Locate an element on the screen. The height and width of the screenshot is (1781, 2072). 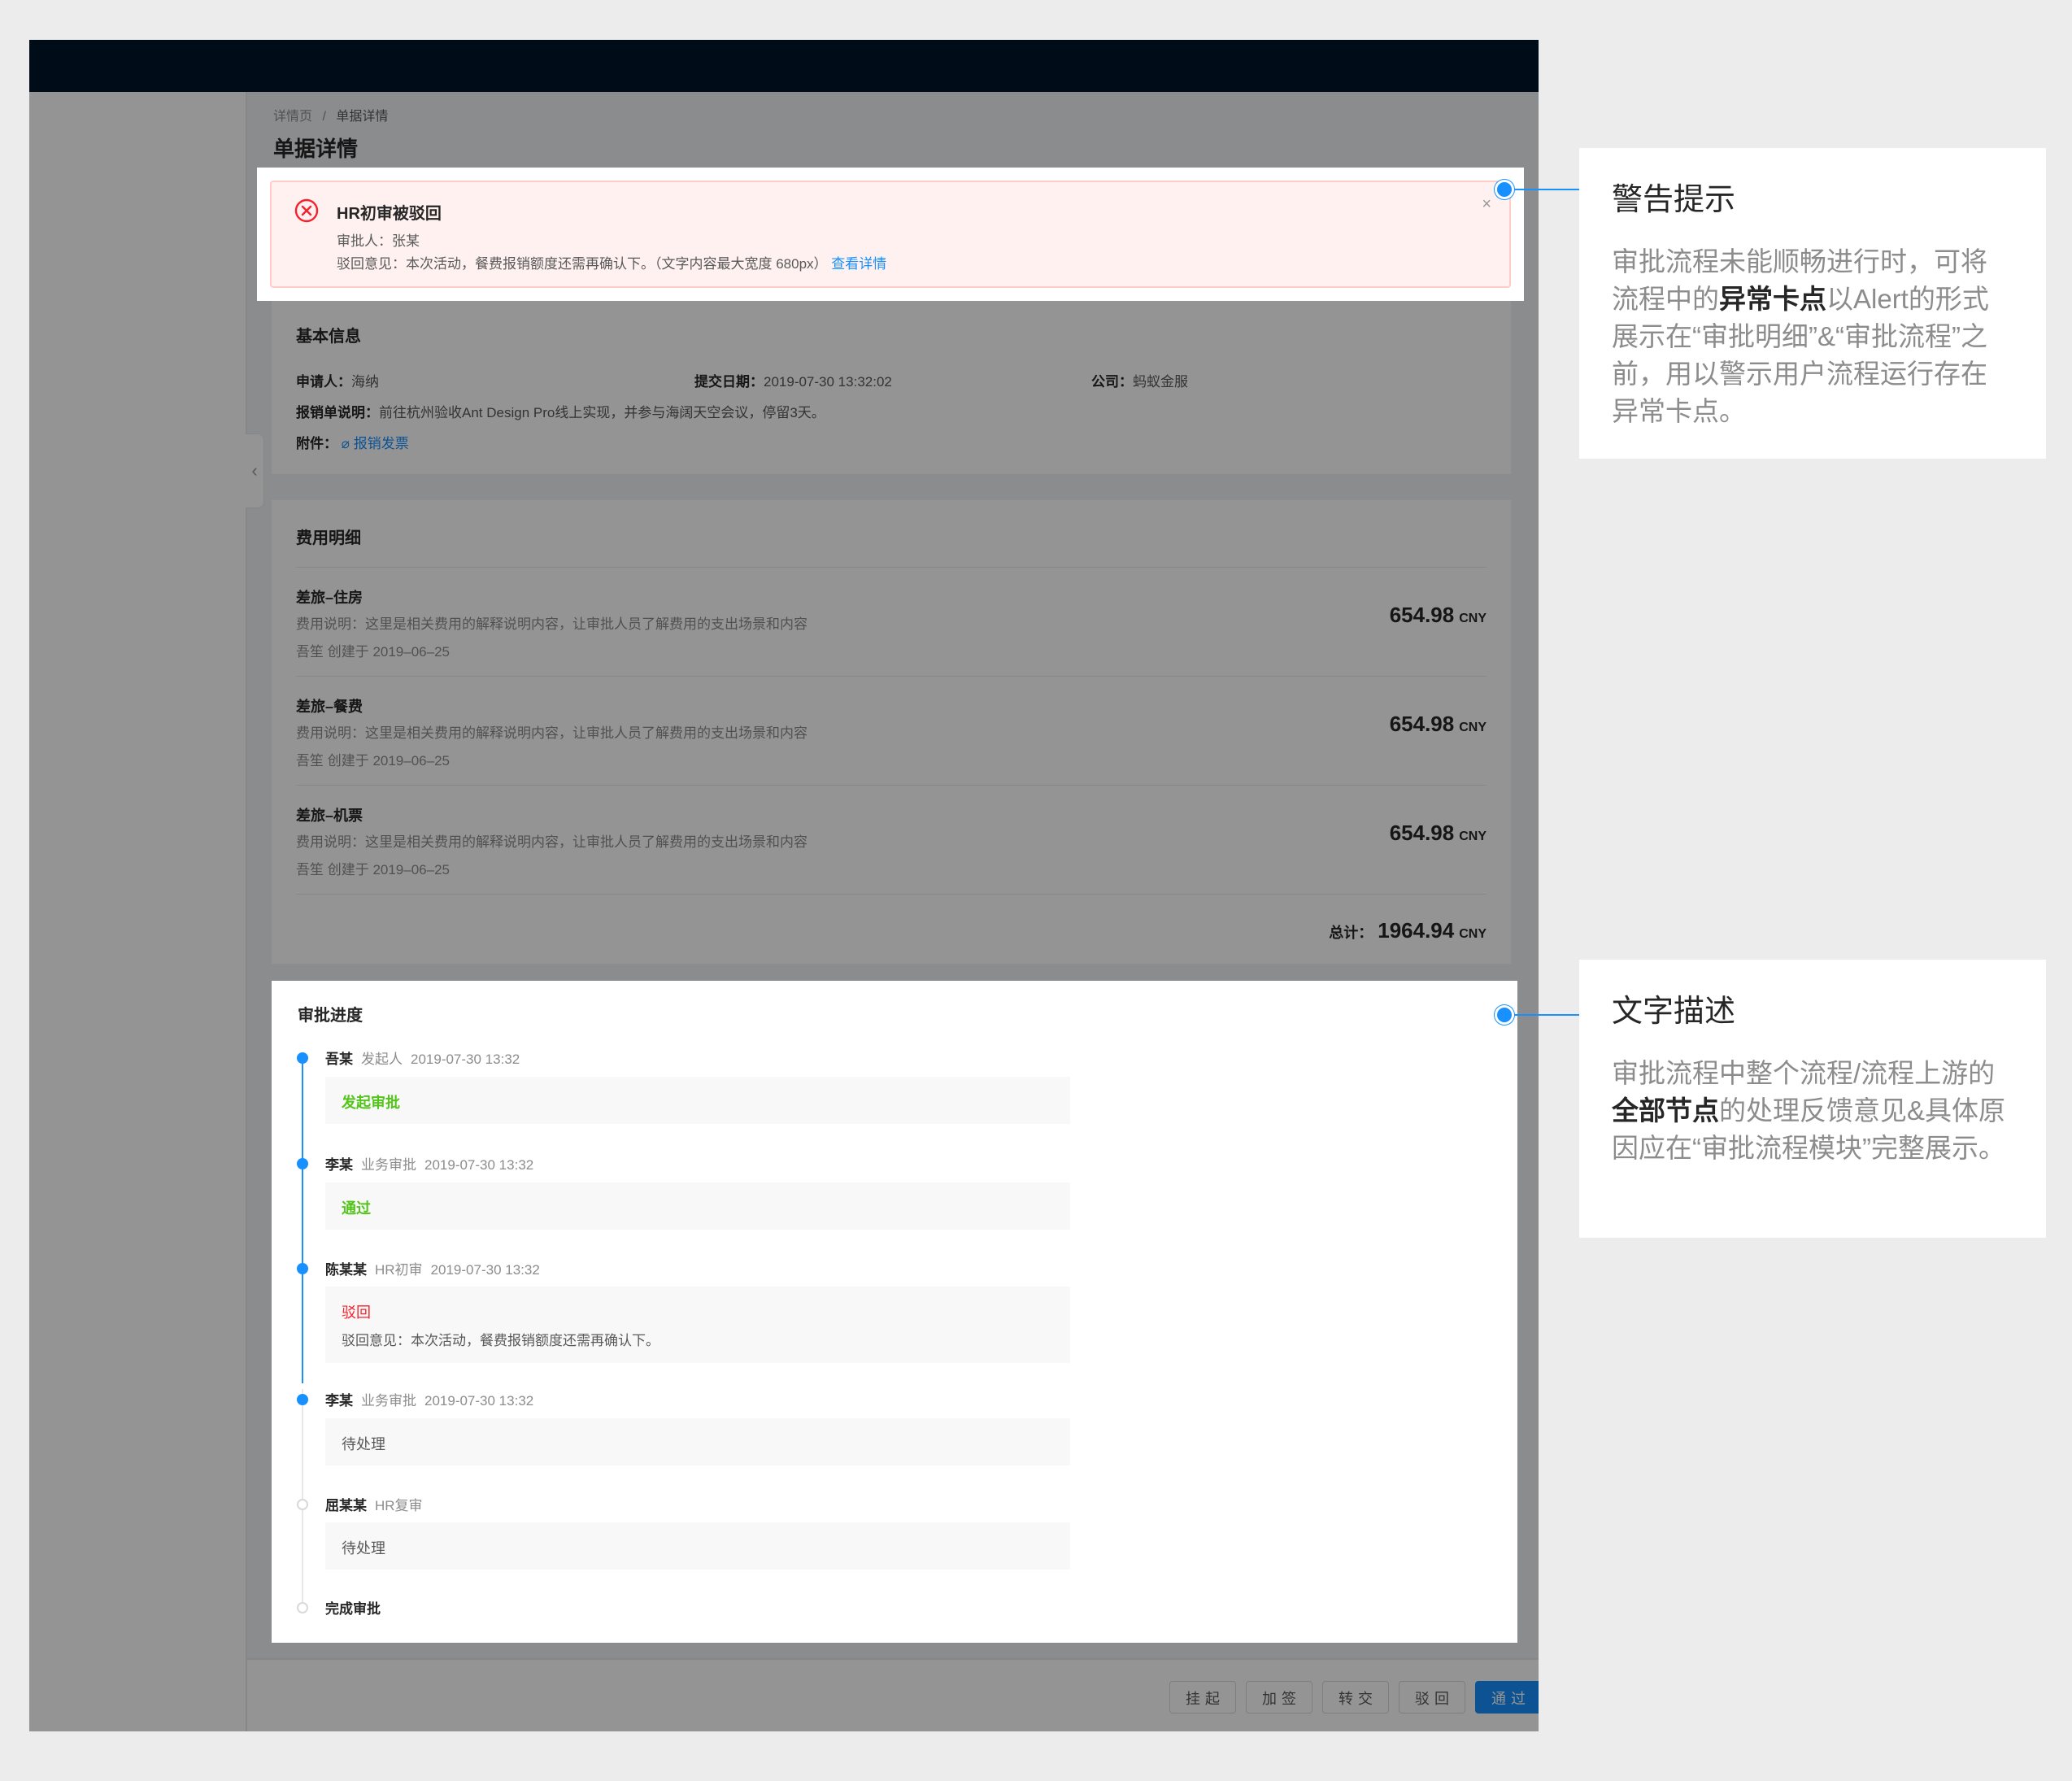
annotation-title: 警告提示 is located at coordinates (1674, 200).